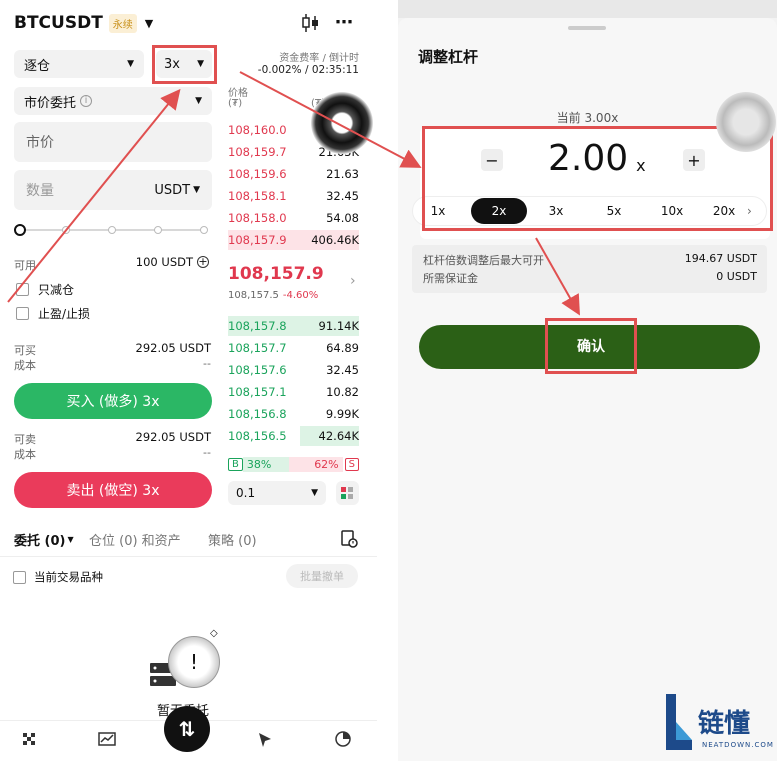 This screenshot has height=761, width=777. I want to click on arrow-to-leverage-sheet, so click(330, 119).